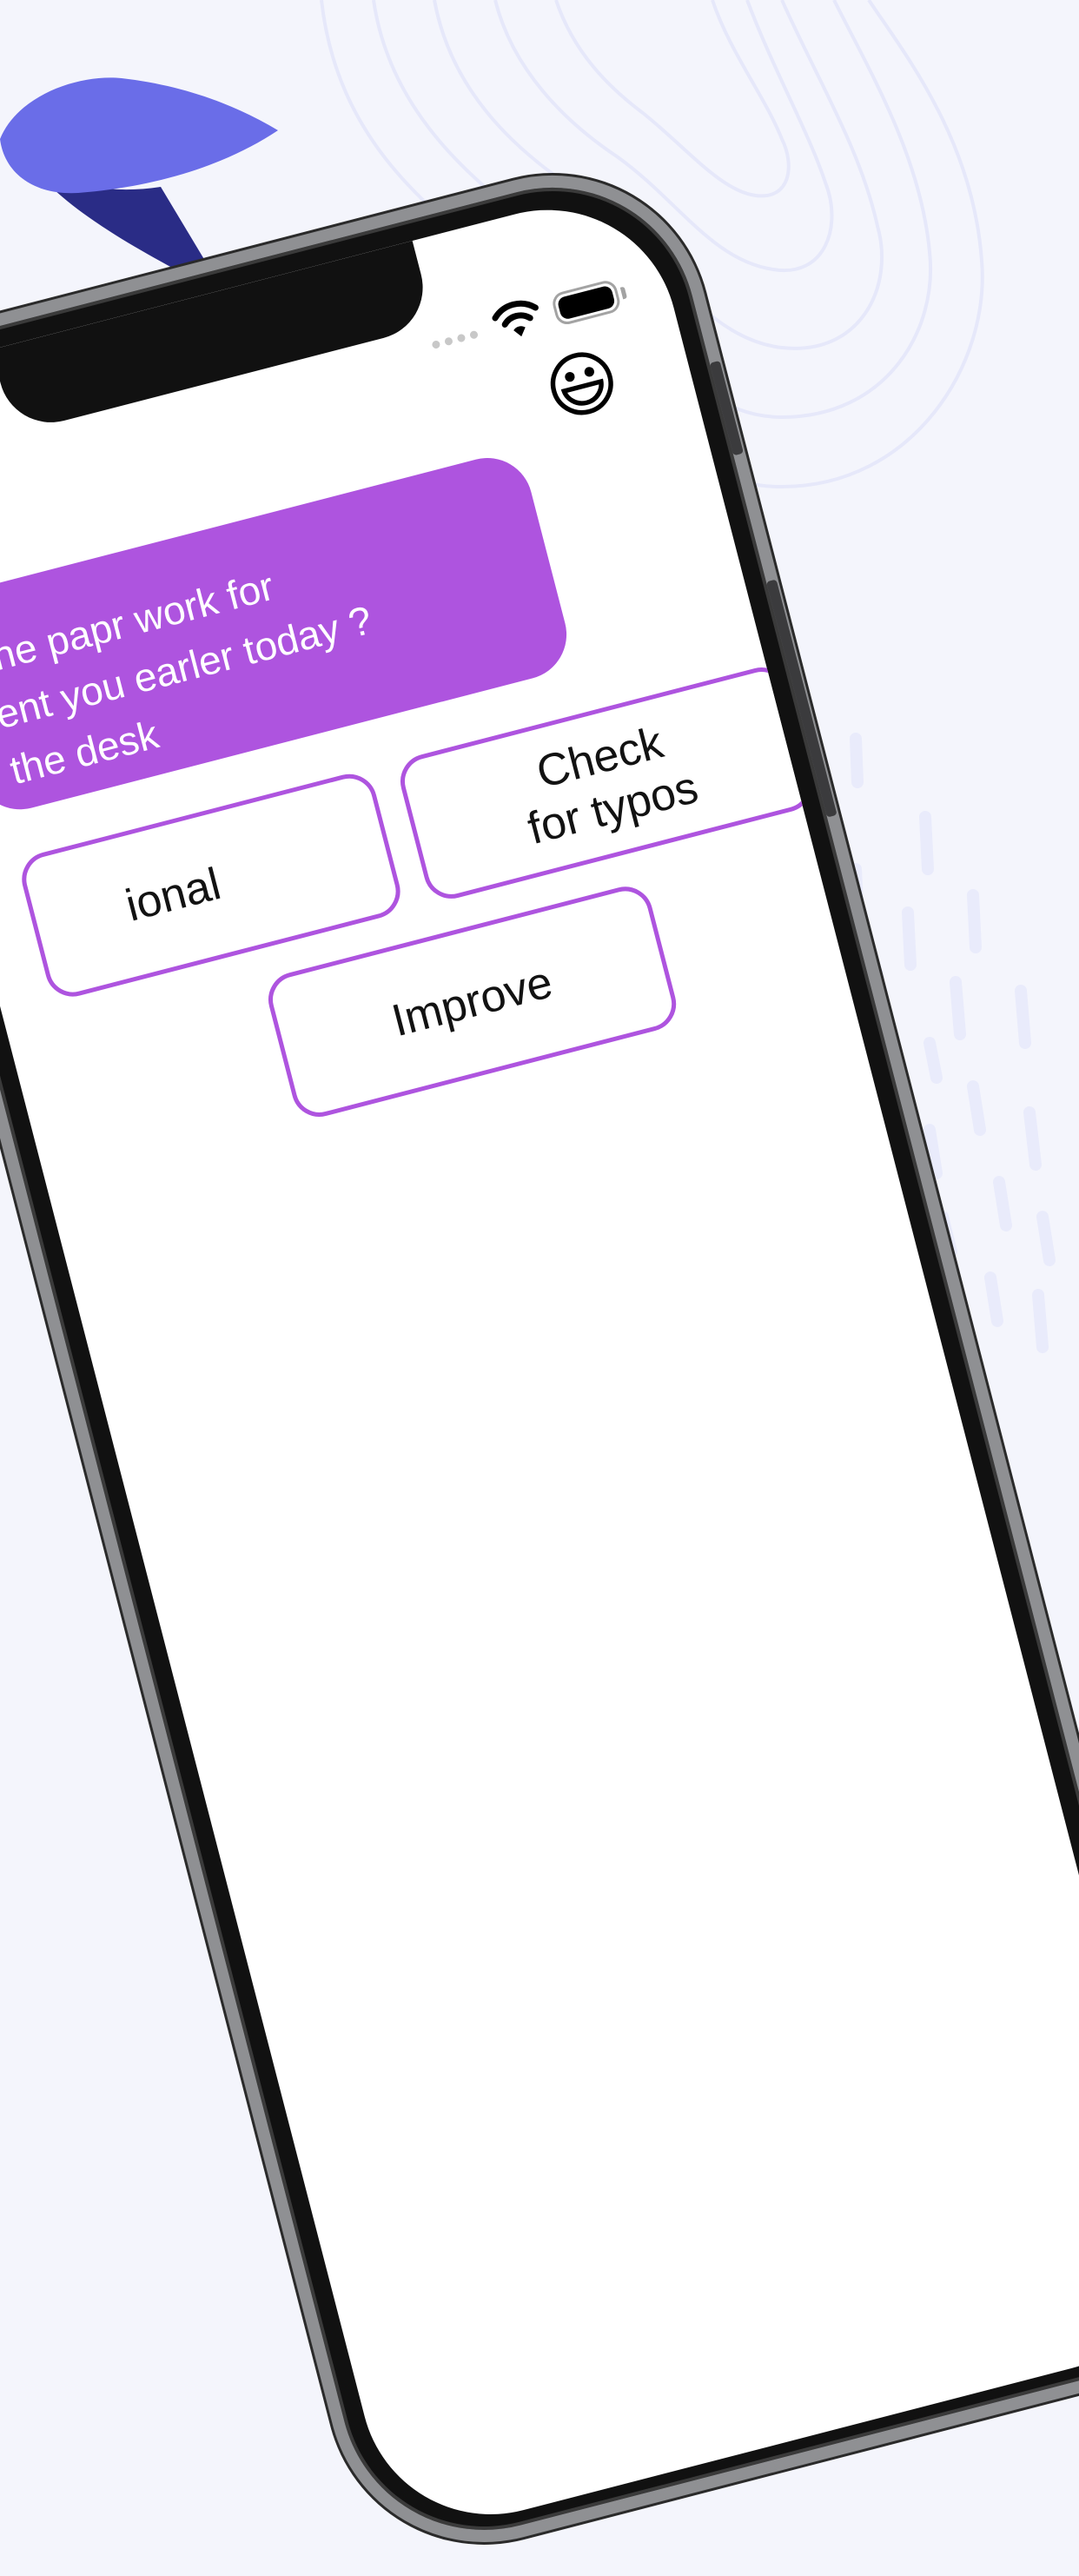  What do you see at coordinates (173, 895) in the screenshot?
I see `professional-button-label: ional` at bounding box center [173, 895].